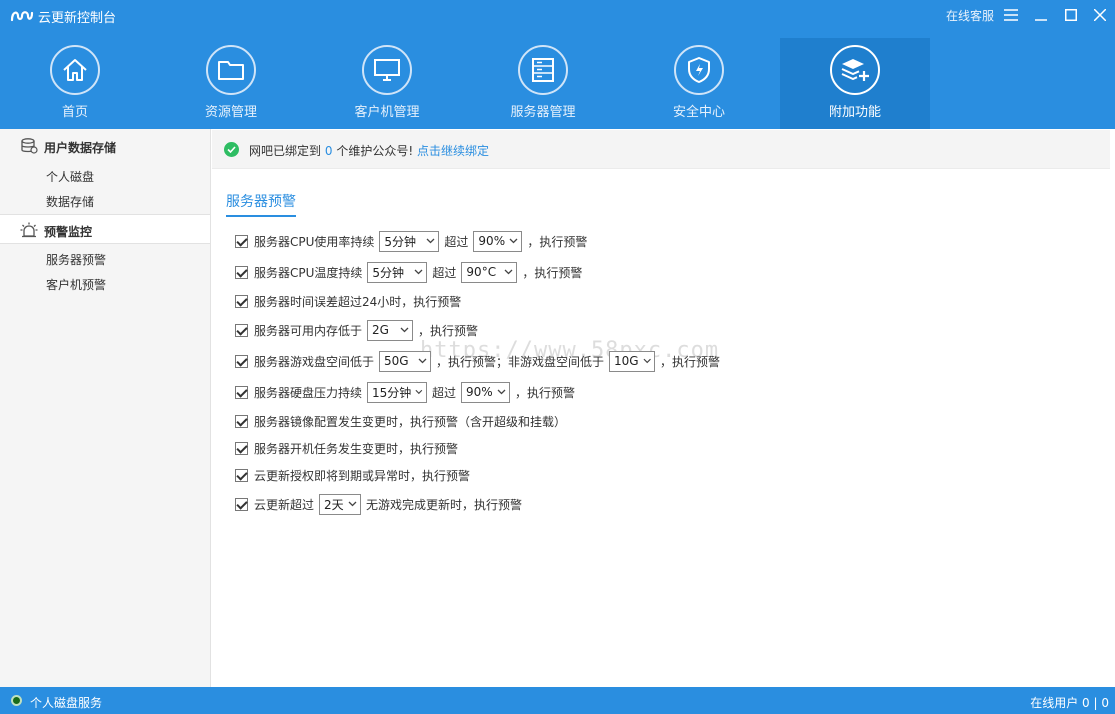 The height and width of the screenshot is (714, 1115). Describe the element at coordinates (378, 504) in the screenshot. I see `rule-no-update: 云更新超过 2天 无游戏完成更新时，执行预警` at that location.